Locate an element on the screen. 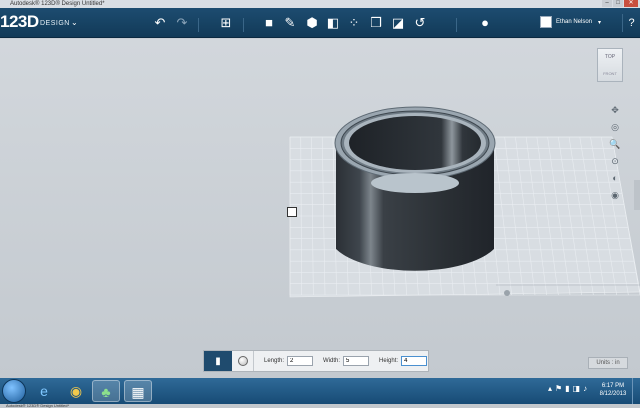 This screenshot has width=640, height=408. avatar is located at coordinates (546, 22).